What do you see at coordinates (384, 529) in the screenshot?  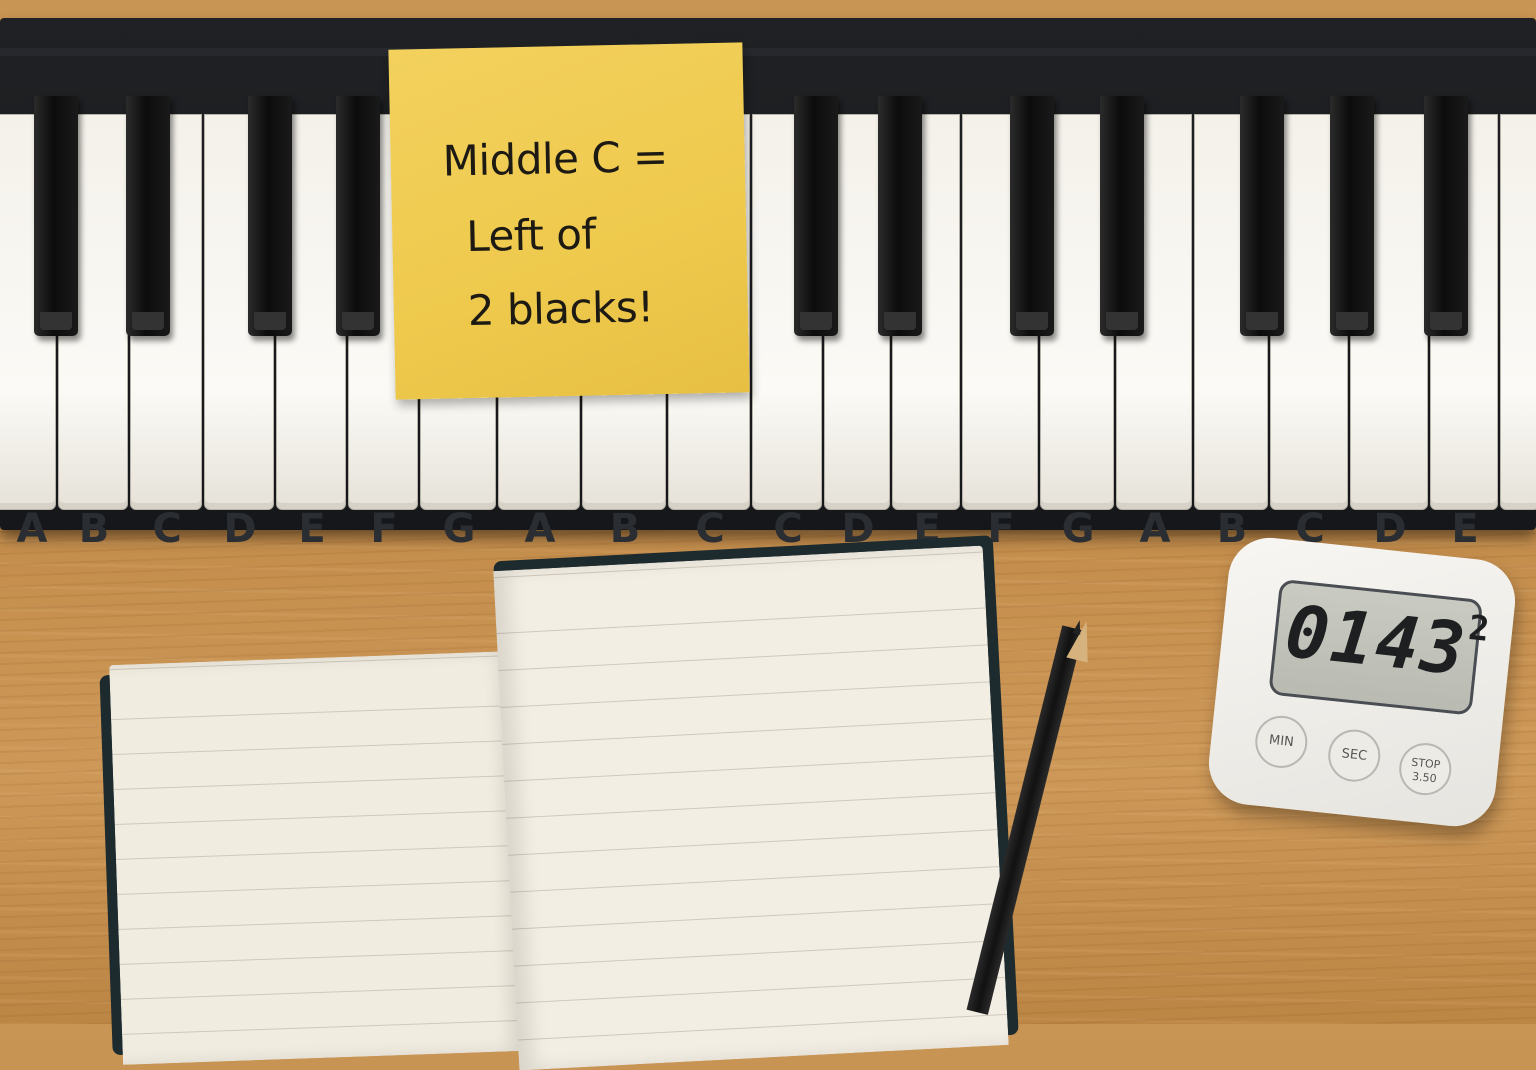 I see `white-key-label: F` at bounding box center [384, 529].